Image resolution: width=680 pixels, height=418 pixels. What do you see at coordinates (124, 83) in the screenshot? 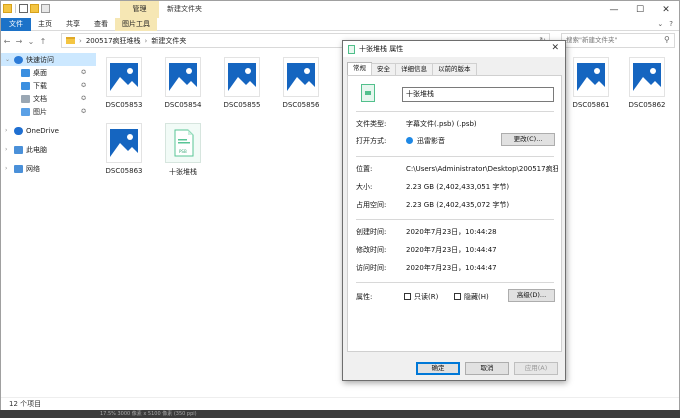
I see `file-item: DSC05853` at bounding box center [124, 83].